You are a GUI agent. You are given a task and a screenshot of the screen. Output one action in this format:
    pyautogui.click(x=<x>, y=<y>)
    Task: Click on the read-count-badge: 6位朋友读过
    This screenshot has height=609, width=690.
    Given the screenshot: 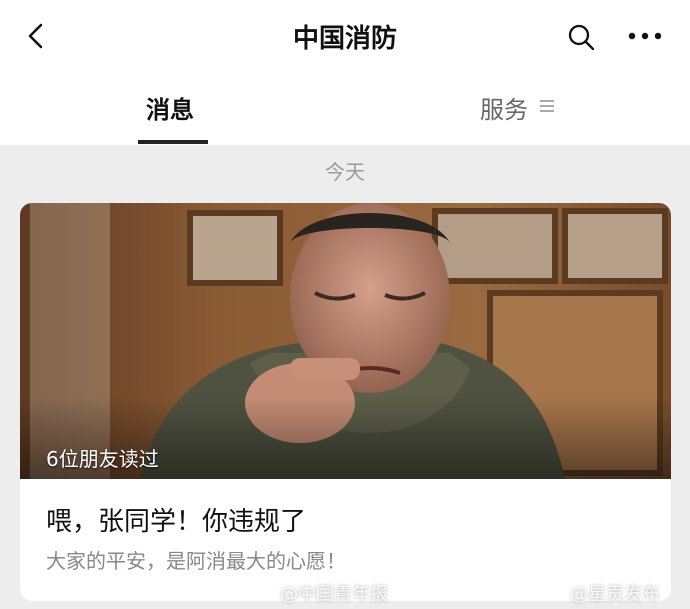 What is the action you would take?
    pyautogui.click(x=102, y=459)
    